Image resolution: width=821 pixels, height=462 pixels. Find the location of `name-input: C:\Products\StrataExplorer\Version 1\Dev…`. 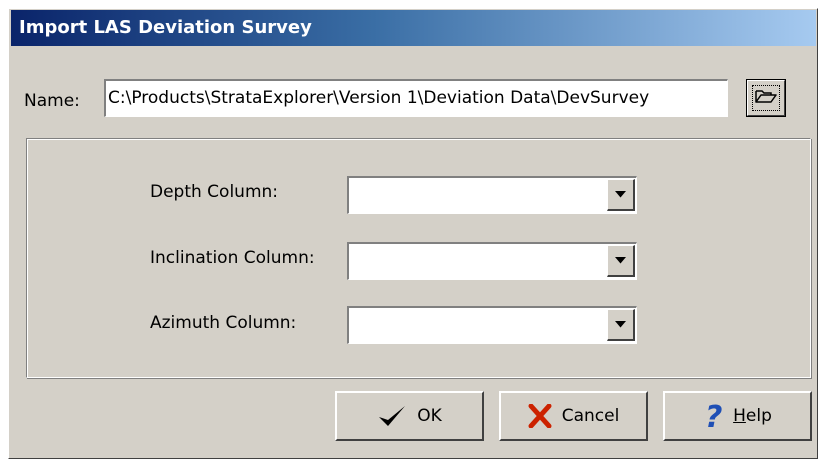

name-input: C:\Products\StrataExplorer\Version 1\Dev… is located at coordinates (416, 98).